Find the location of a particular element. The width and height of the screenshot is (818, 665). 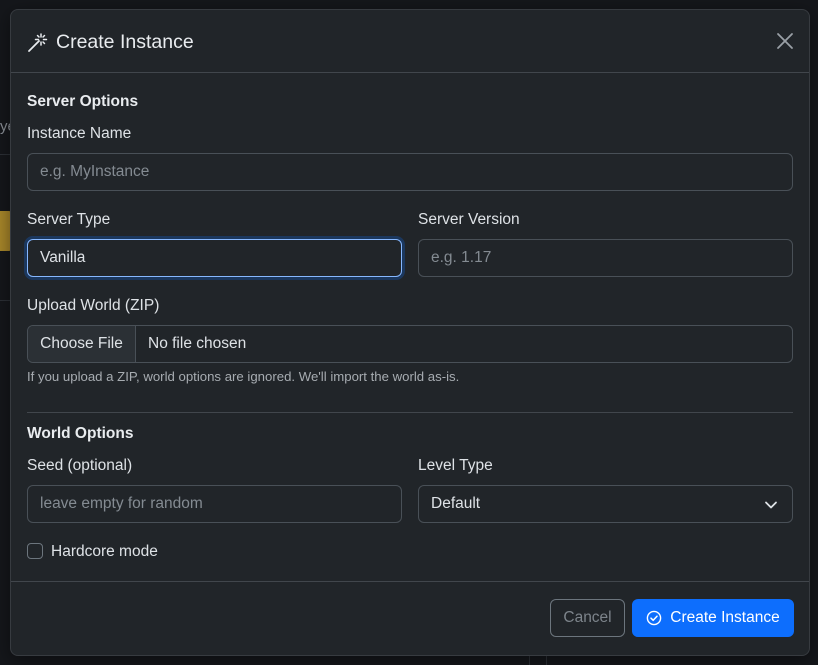

level-type-select: Default is located at coordinates (605, 504).